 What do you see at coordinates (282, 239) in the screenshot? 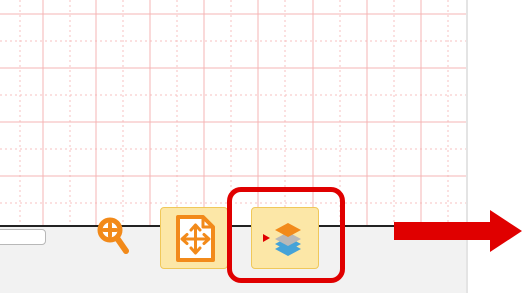
I see `layers-icon` at bounding box center [282, 239].